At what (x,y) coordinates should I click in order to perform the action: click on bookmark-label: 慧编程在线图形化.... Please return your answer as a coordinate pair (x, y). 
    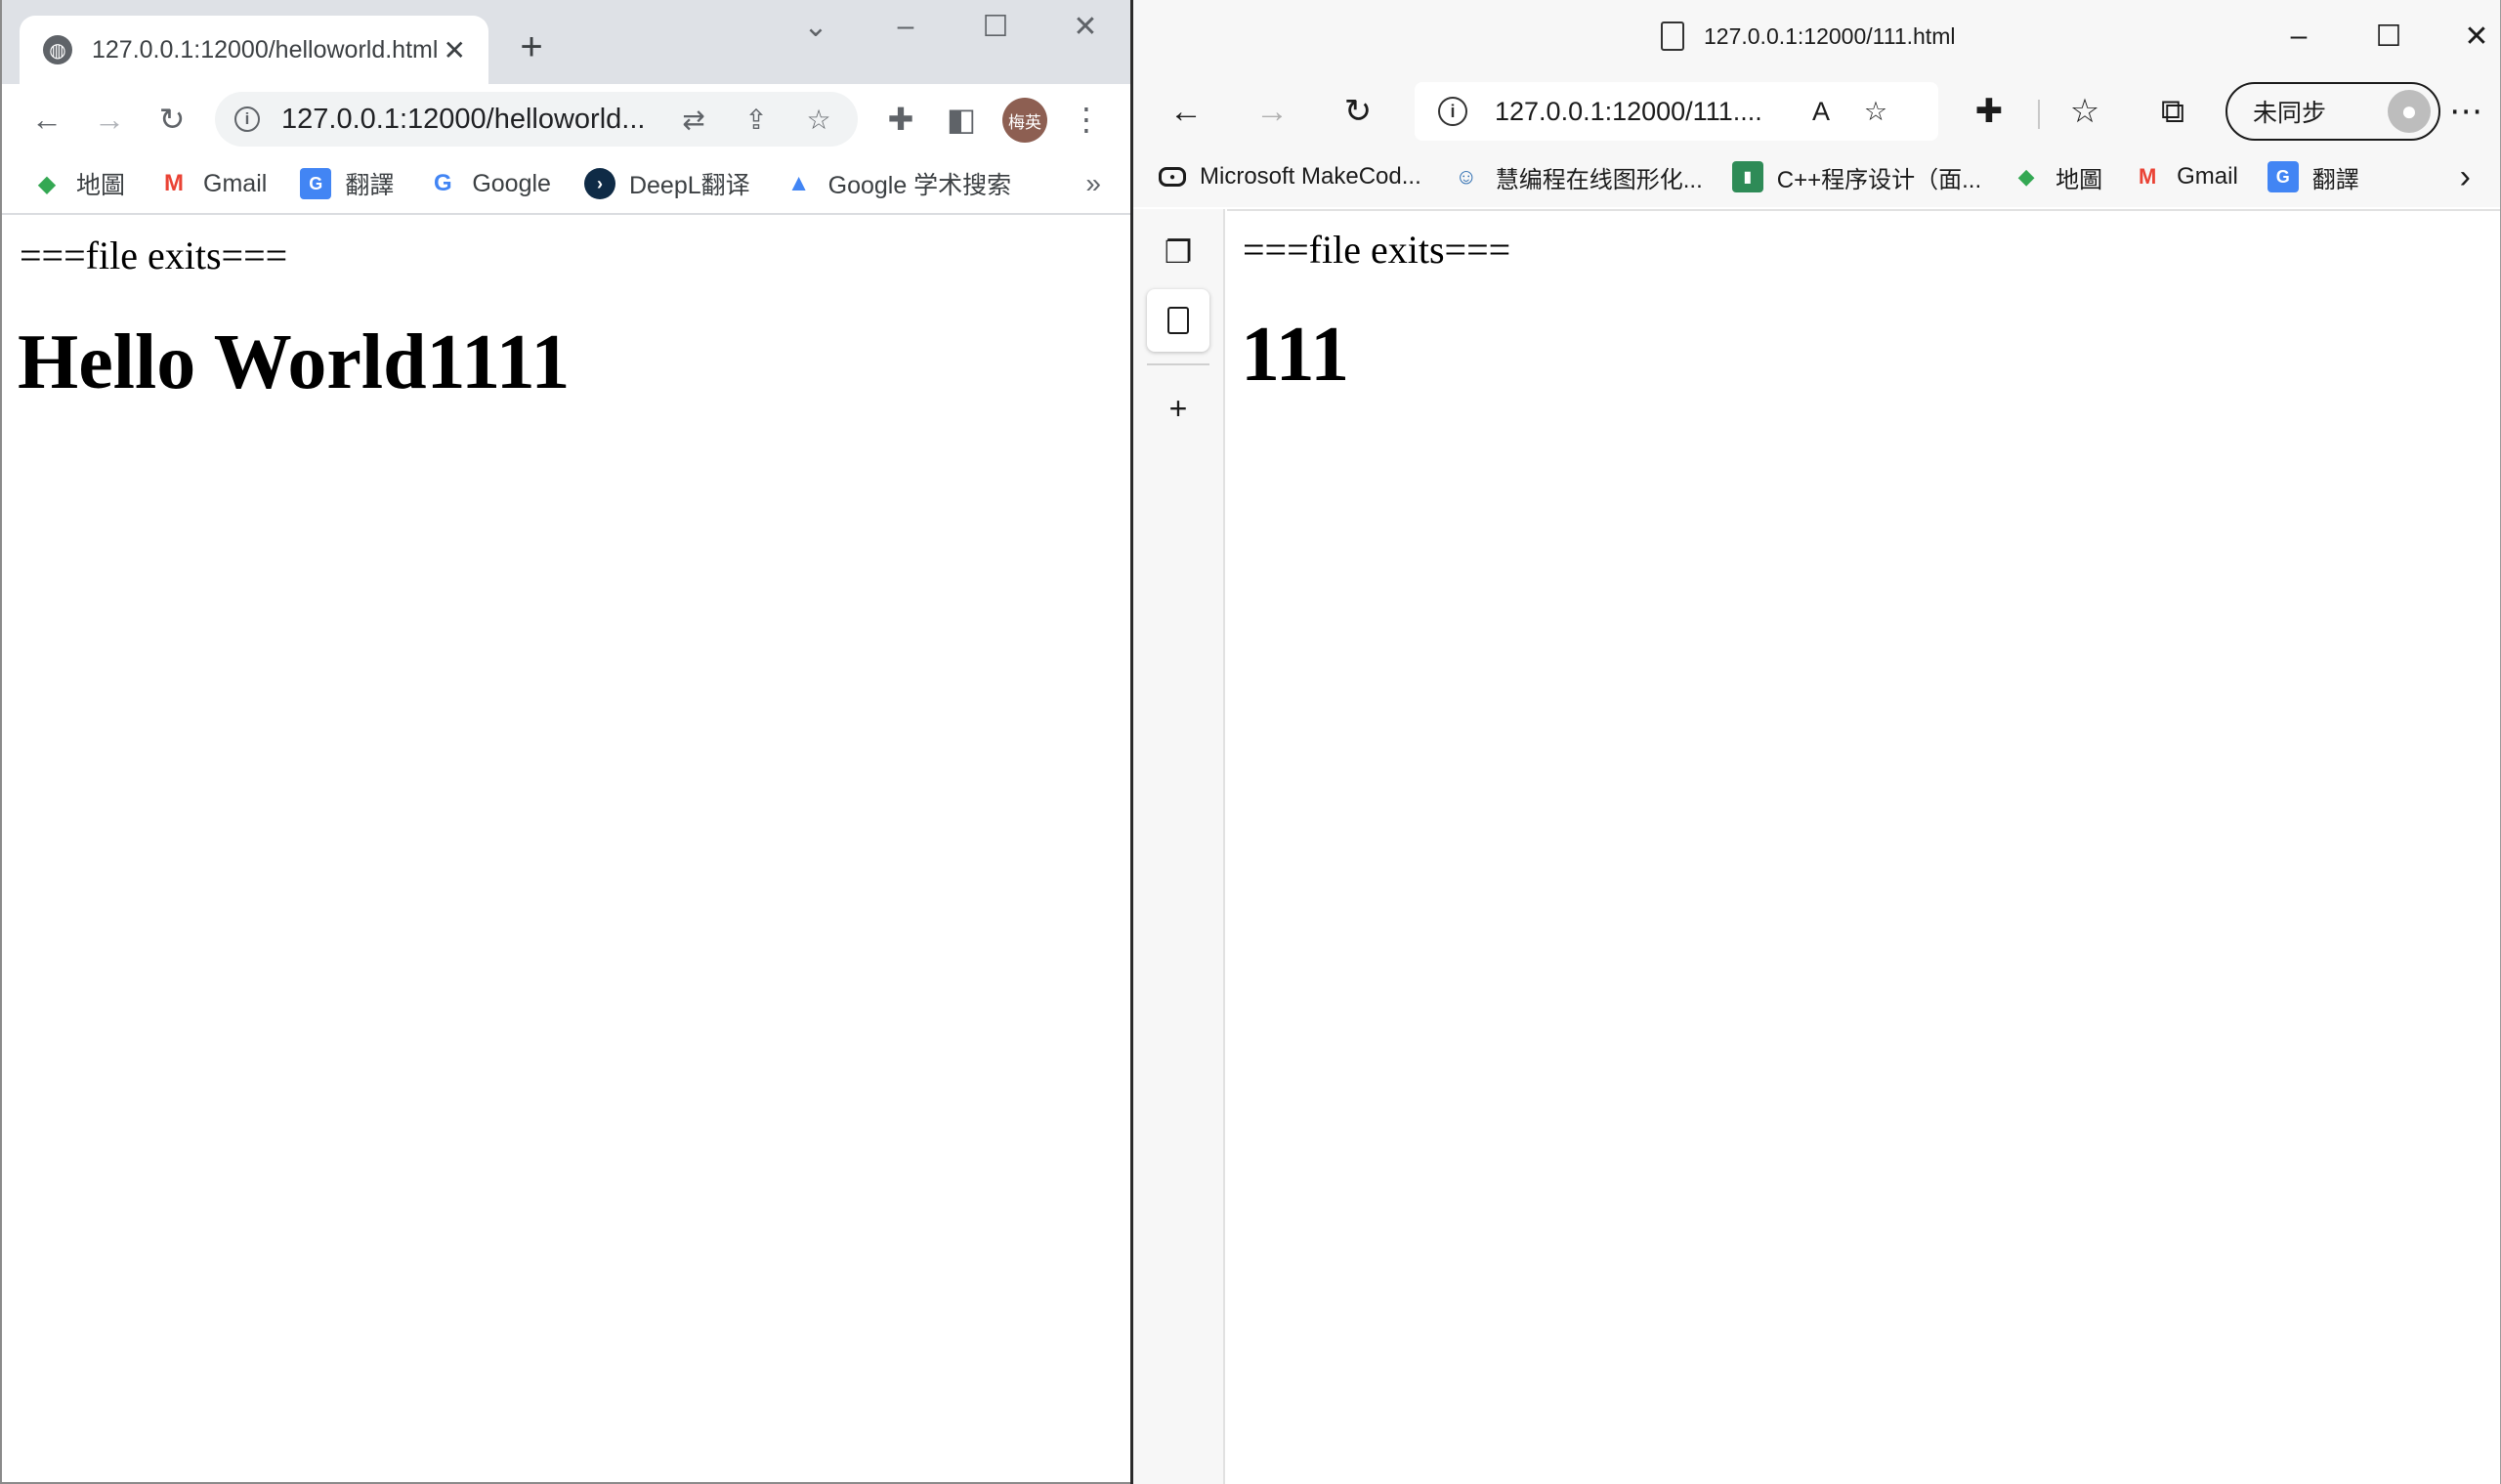
    Looking at the image, I should click on (1599, 179).